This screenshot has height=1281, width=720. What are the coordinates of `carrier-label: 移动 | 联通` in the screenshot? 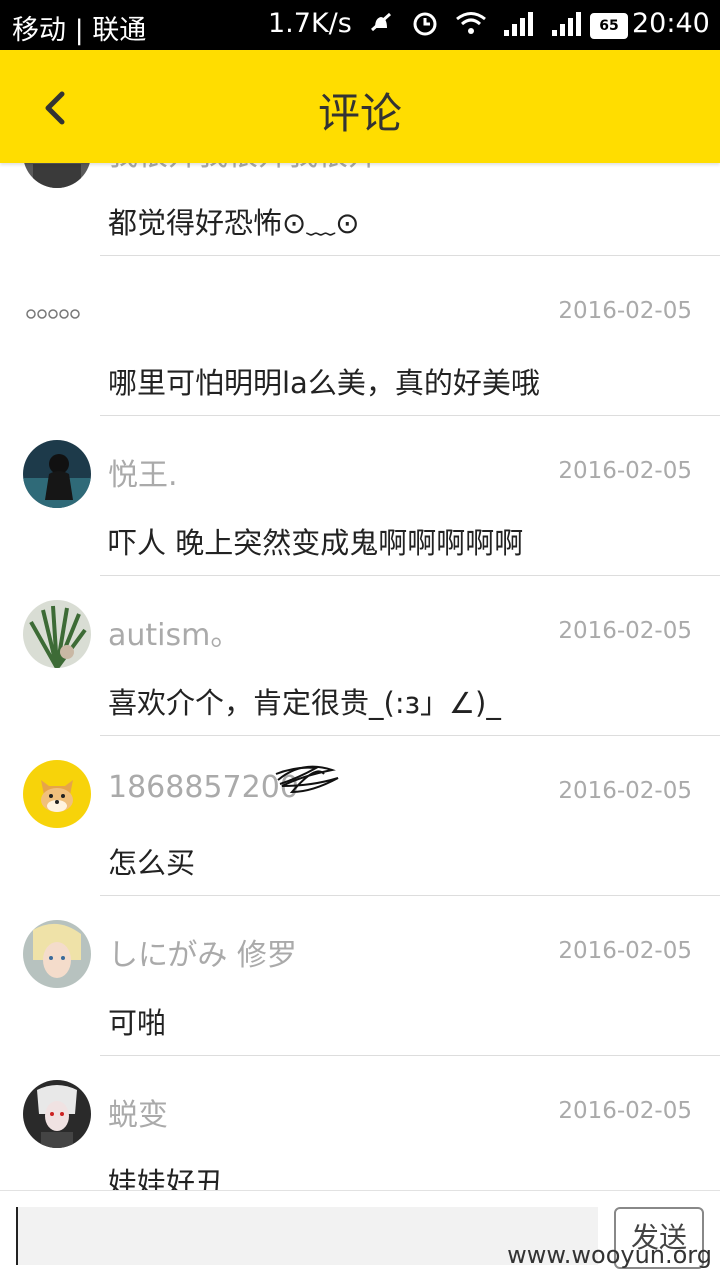 It's located at (79, 30).